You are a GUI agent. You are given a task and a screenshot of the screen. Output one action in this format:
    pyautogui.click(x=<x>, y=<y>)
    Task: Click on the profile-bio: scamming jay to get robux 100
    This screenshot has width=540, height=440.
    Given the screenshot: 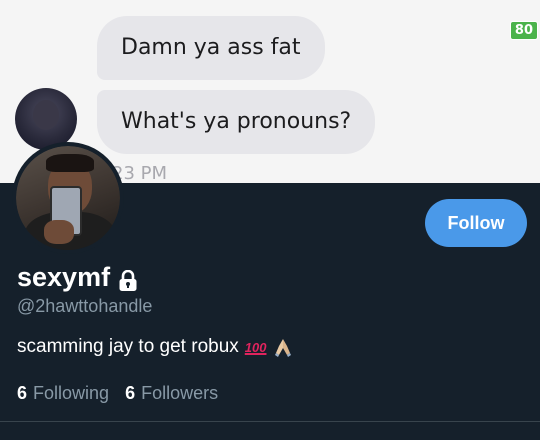 What is the action you would take?
    pyautogui.click(x=155, y=347)
    